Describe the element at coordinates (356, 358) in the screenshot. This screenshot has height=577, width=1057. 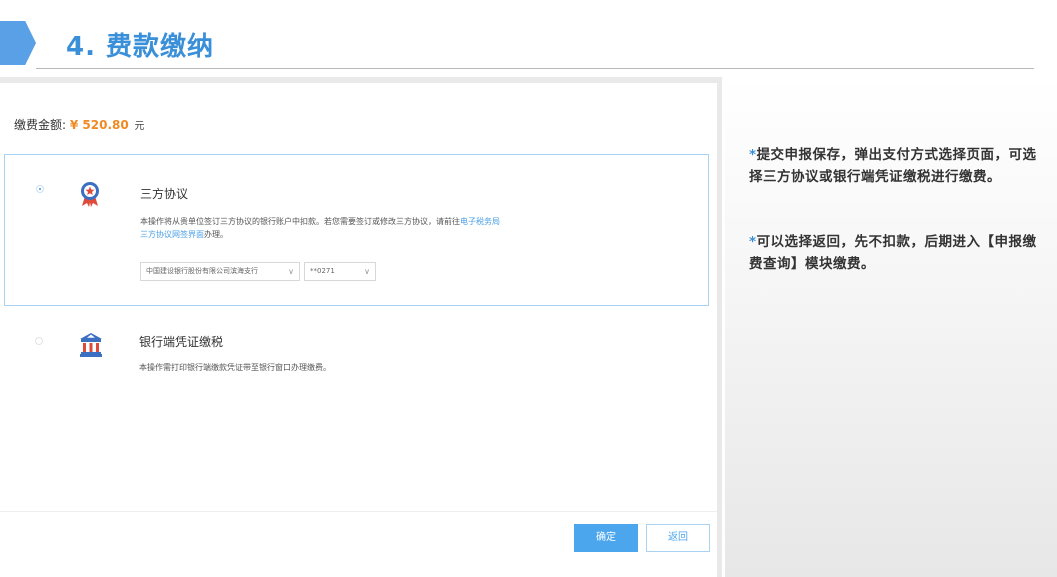
I see `option-bank-voucher: 银行端凭证缴税 本操作需打印银行端缴款凭证带至银行窗口办理缴费。` at that location.